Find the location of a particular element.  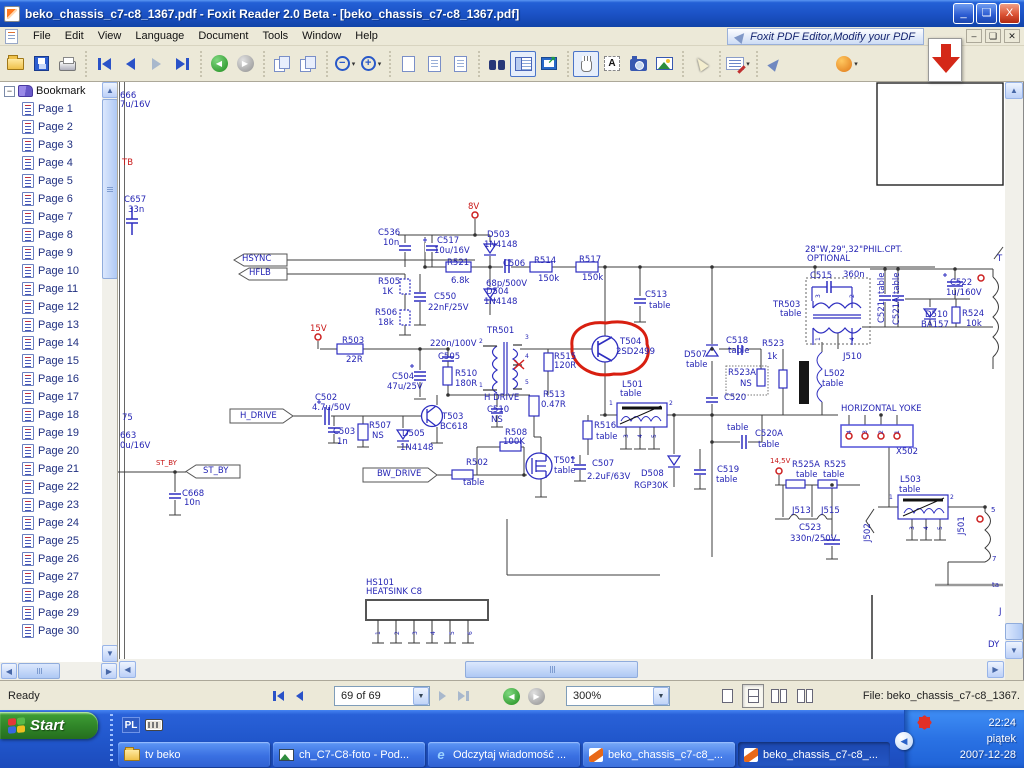

bookmark-item: Page 29 is located at coordinates (51, 613).